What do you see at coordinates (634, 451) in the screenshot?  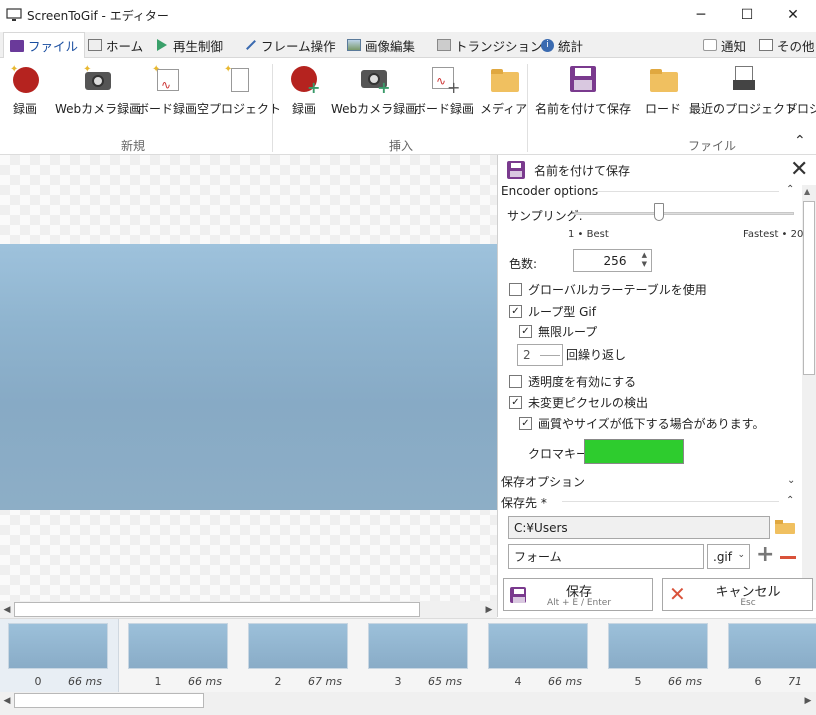 I see `chroma-key-color` at bounding box center [634, 451].